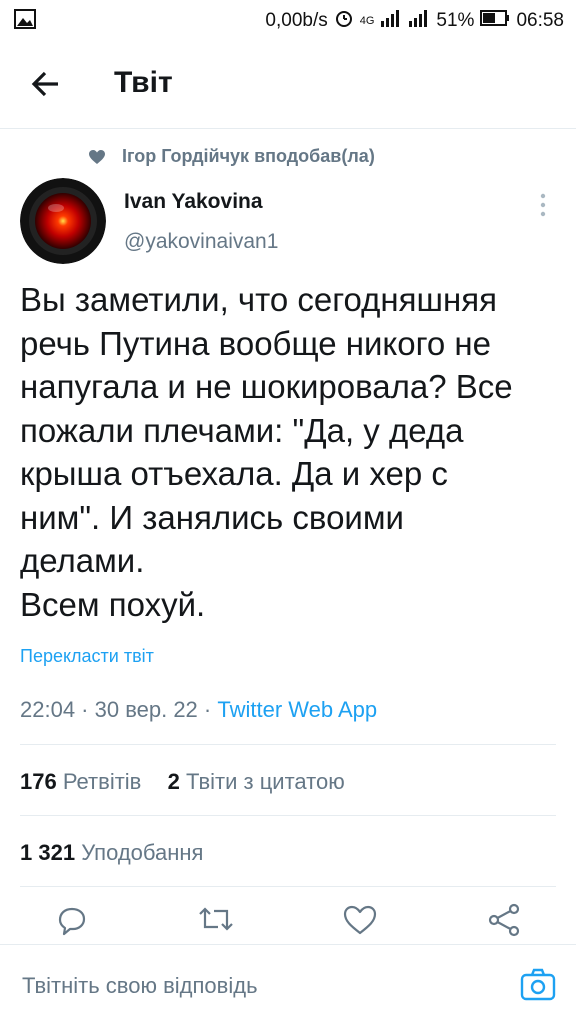 The width and height of the screenshot is (576, 1025). I want to click on more-options-icon, so click(543, 205).